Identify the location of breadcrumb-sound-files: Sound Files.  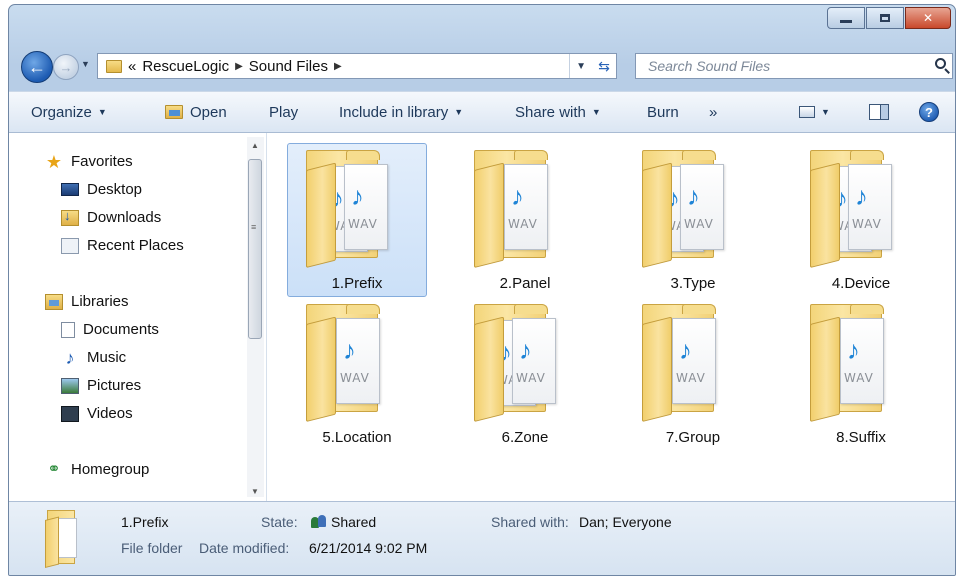
(288, 66).